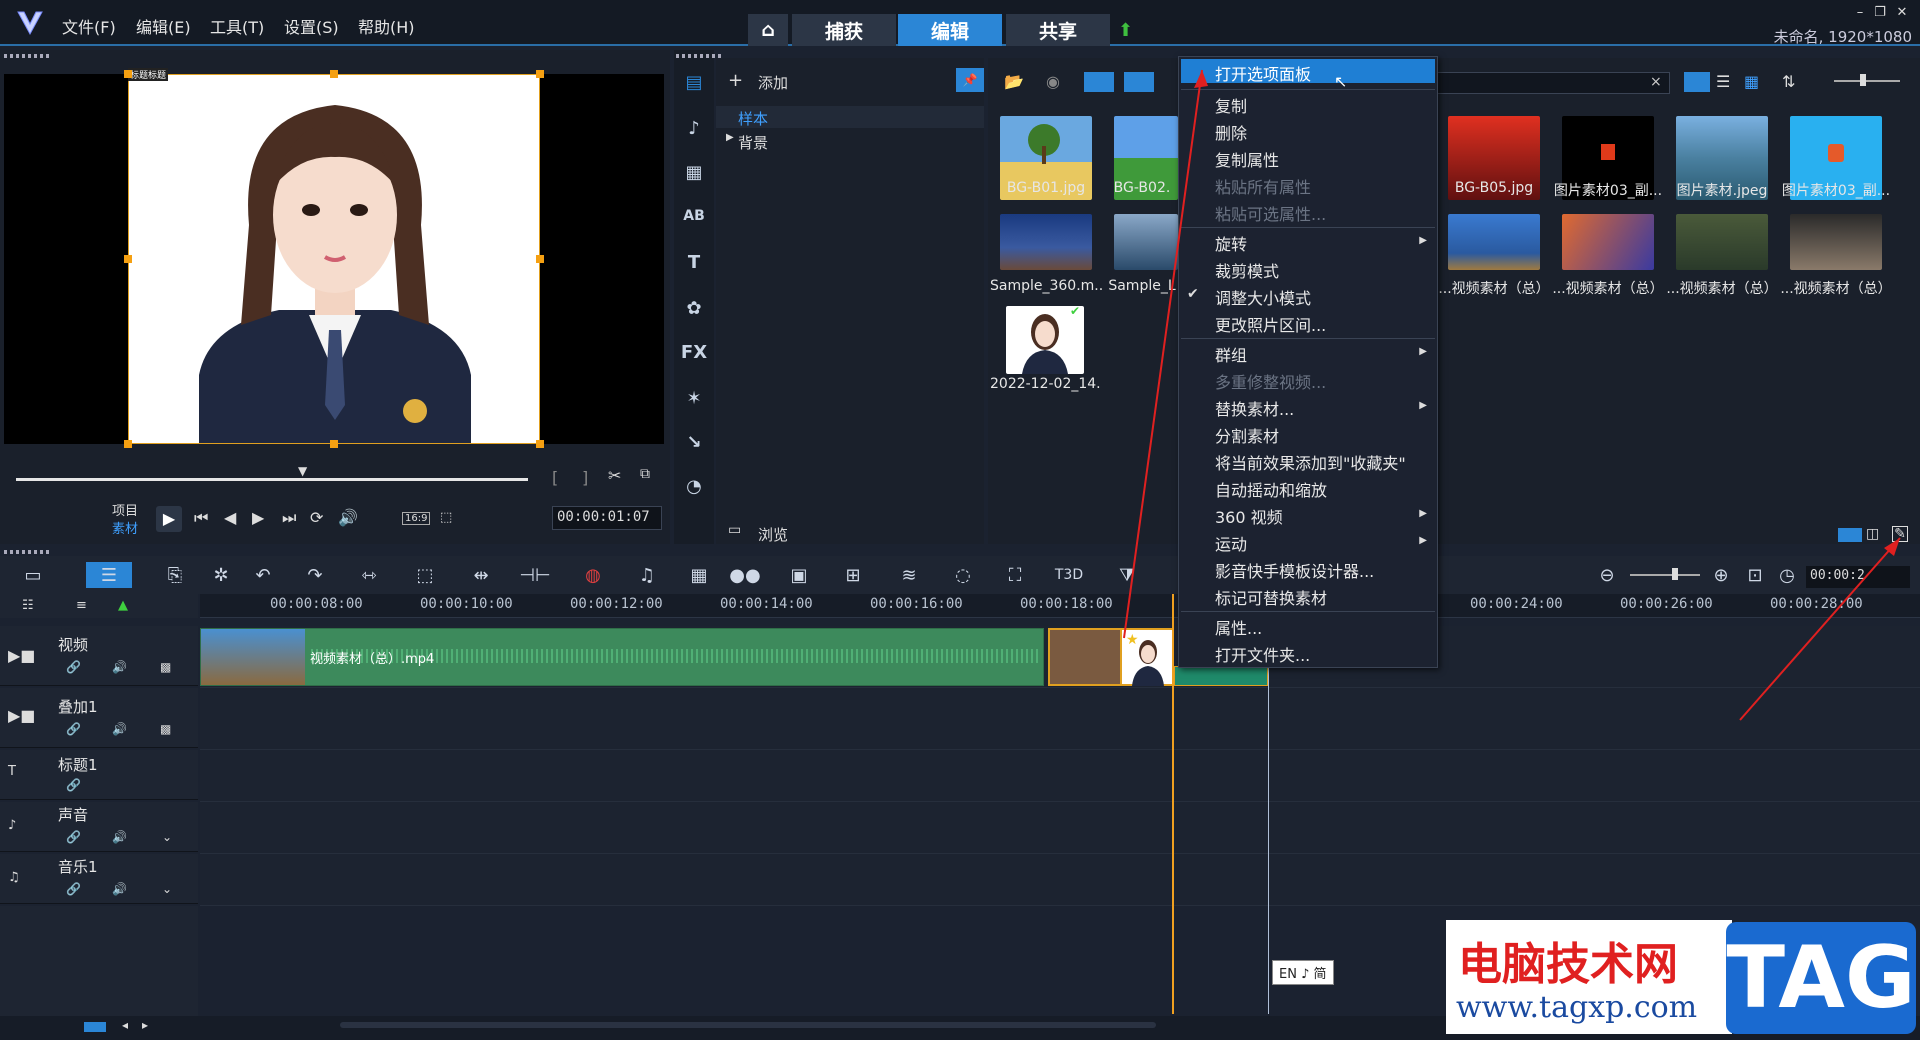 The height and width of the screenshot is (1040, 1920). I want to click on watermark-title: 电脑技术网, so click(1568, 964).